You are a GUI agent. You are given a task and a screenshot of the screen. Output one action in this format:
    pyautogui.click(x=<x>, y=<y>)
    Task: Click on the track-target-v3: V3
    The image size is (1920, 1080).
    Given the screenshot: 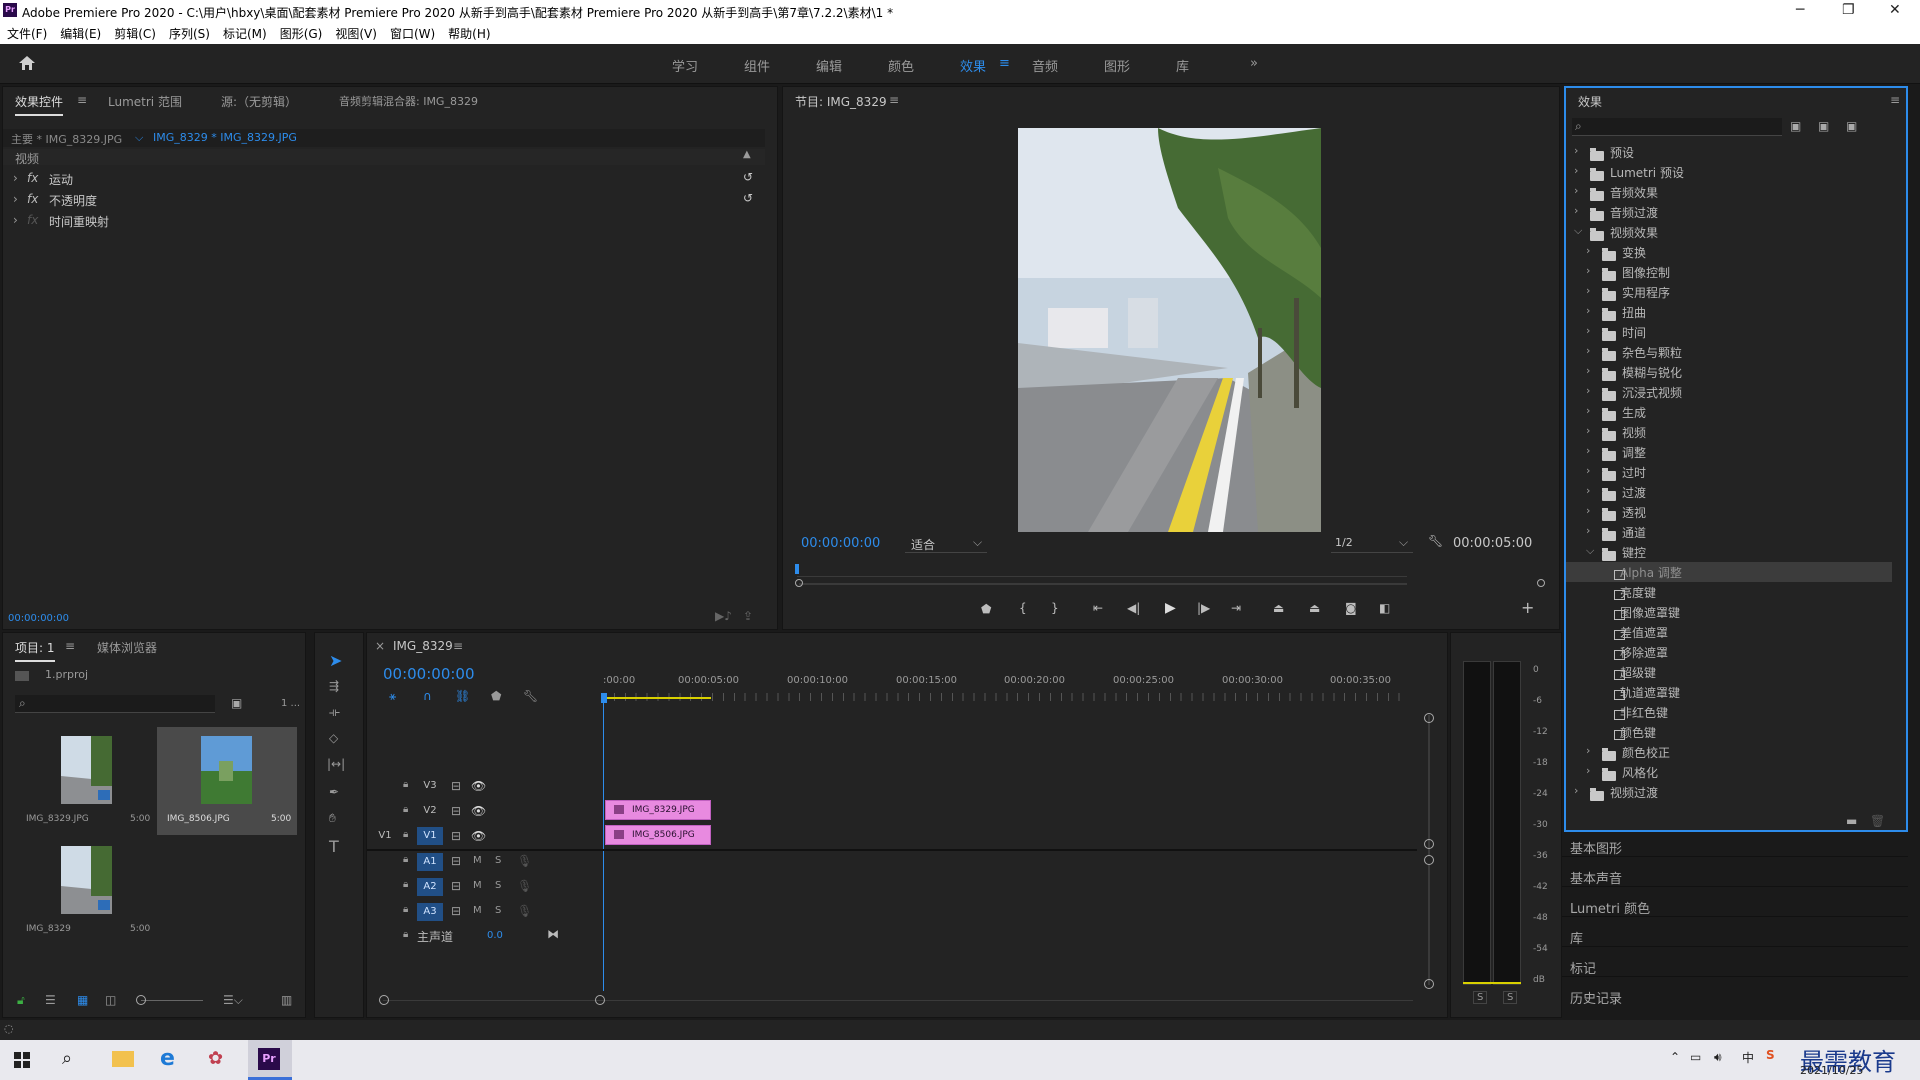 What is the action you would take?
    pyautogui.click(x=430, y=786)
    